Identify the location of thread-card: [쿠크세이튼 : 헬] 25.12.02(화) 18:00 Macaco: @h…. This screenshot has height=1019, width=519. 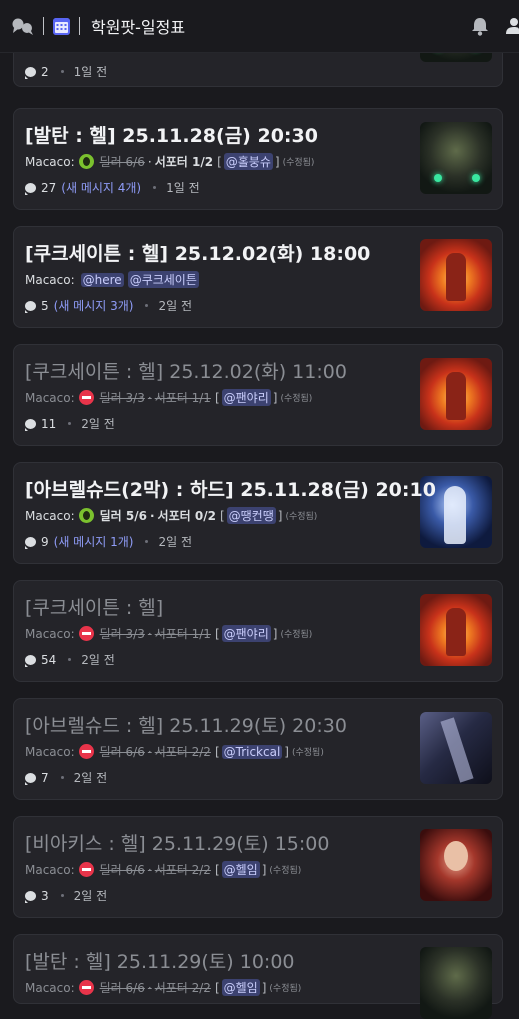
(258, 277).